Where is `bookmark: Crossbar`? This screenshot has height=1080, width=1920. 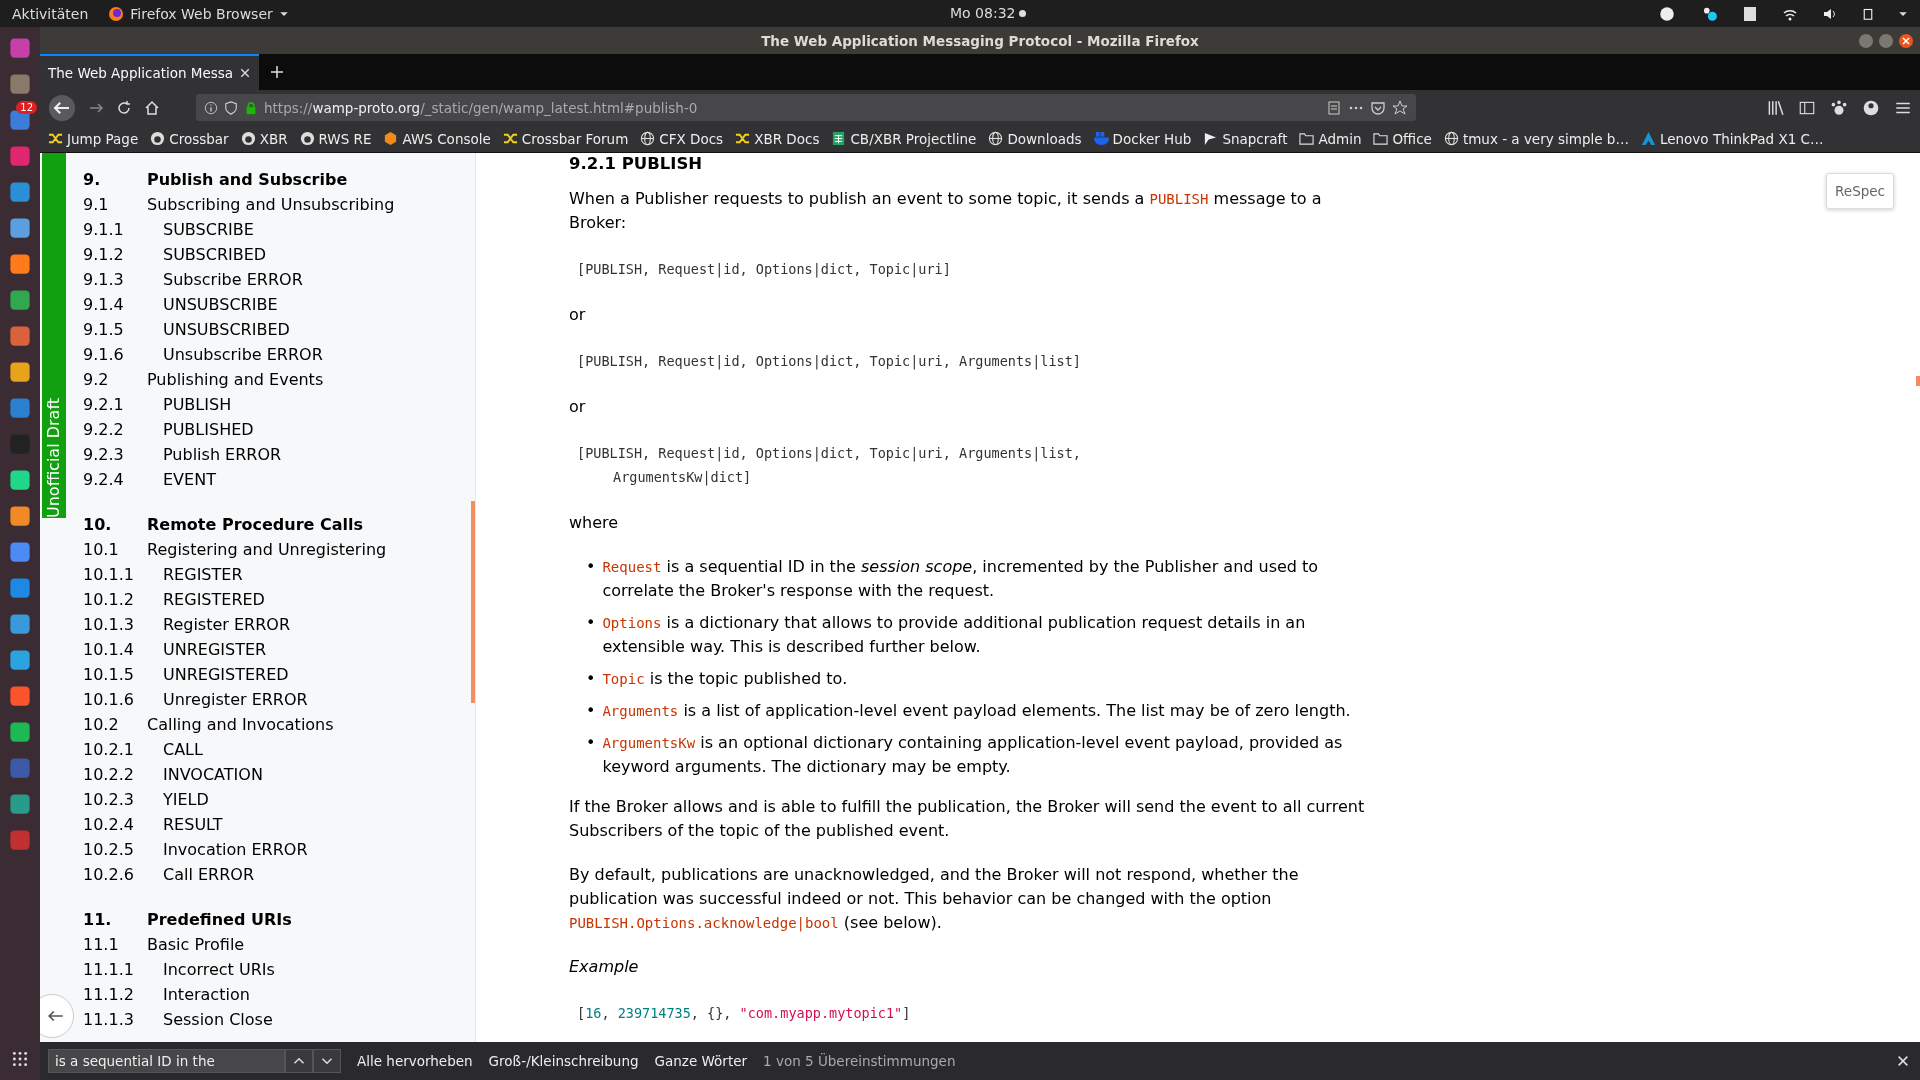
bookmark: Crossbar is located at coordinates (199, 138).